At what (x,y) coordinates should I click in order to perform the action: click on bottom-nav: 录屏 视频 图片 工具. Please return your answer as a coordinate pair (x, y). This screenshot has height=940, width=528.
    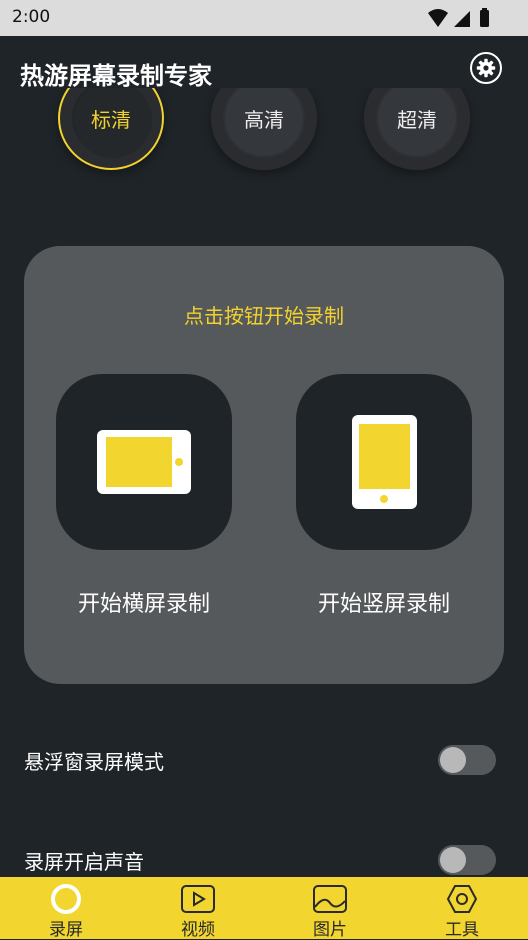
    Looking at the image, I should click on (264, 908).